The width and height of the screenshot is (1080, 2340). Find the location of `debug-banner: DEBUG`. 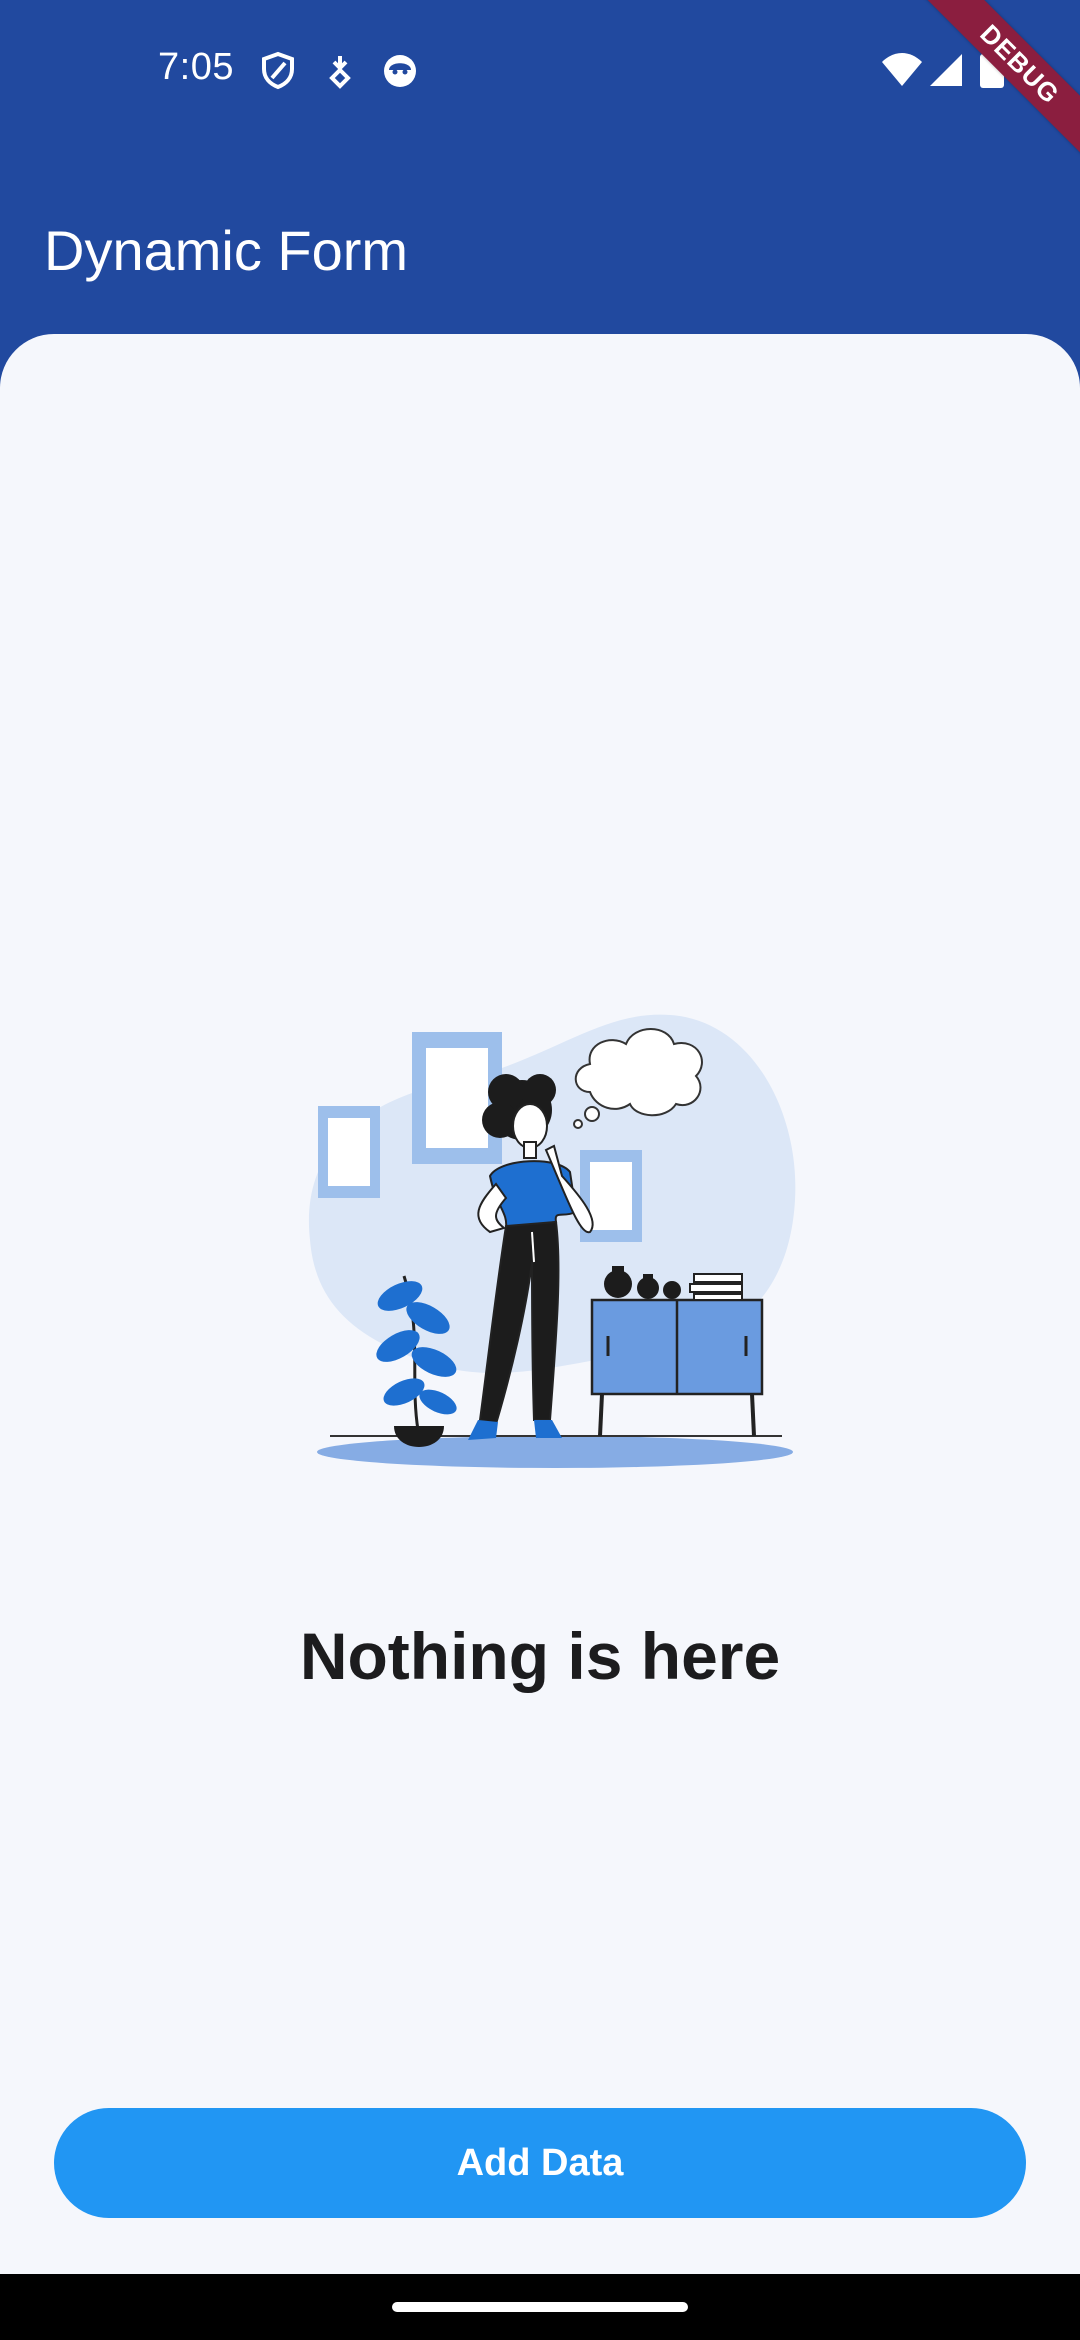

debug-banner: DEBUG is located at coordinates (990, 90).